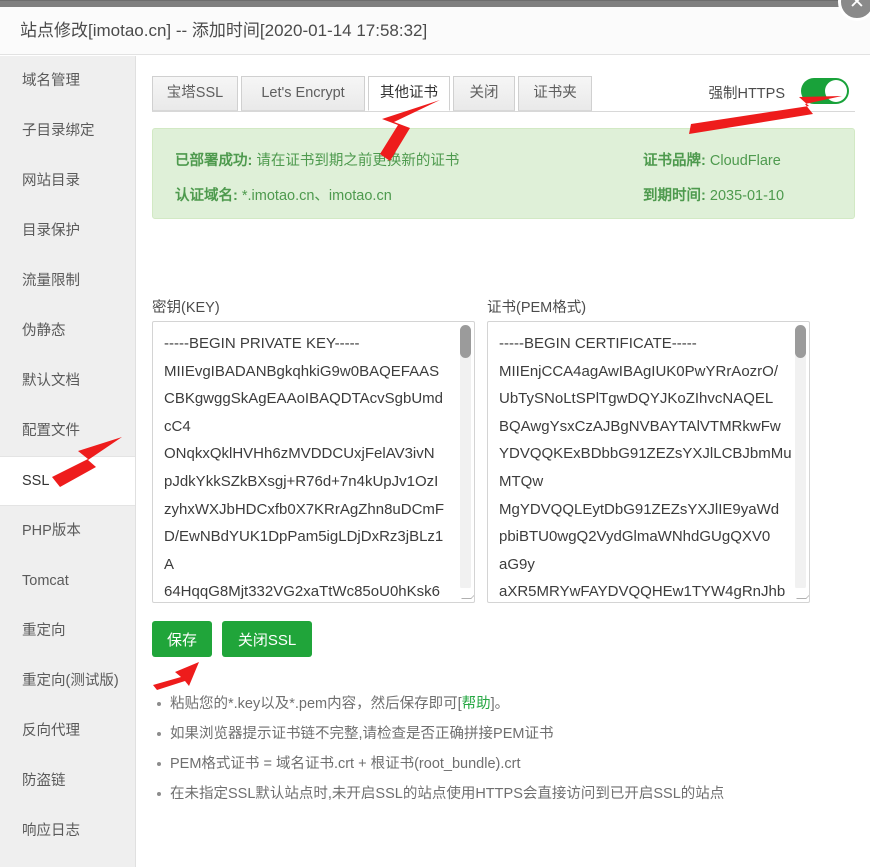  I want to click on expiry-date-row: 到期时间: 2035-01-10, so click(713, 194).